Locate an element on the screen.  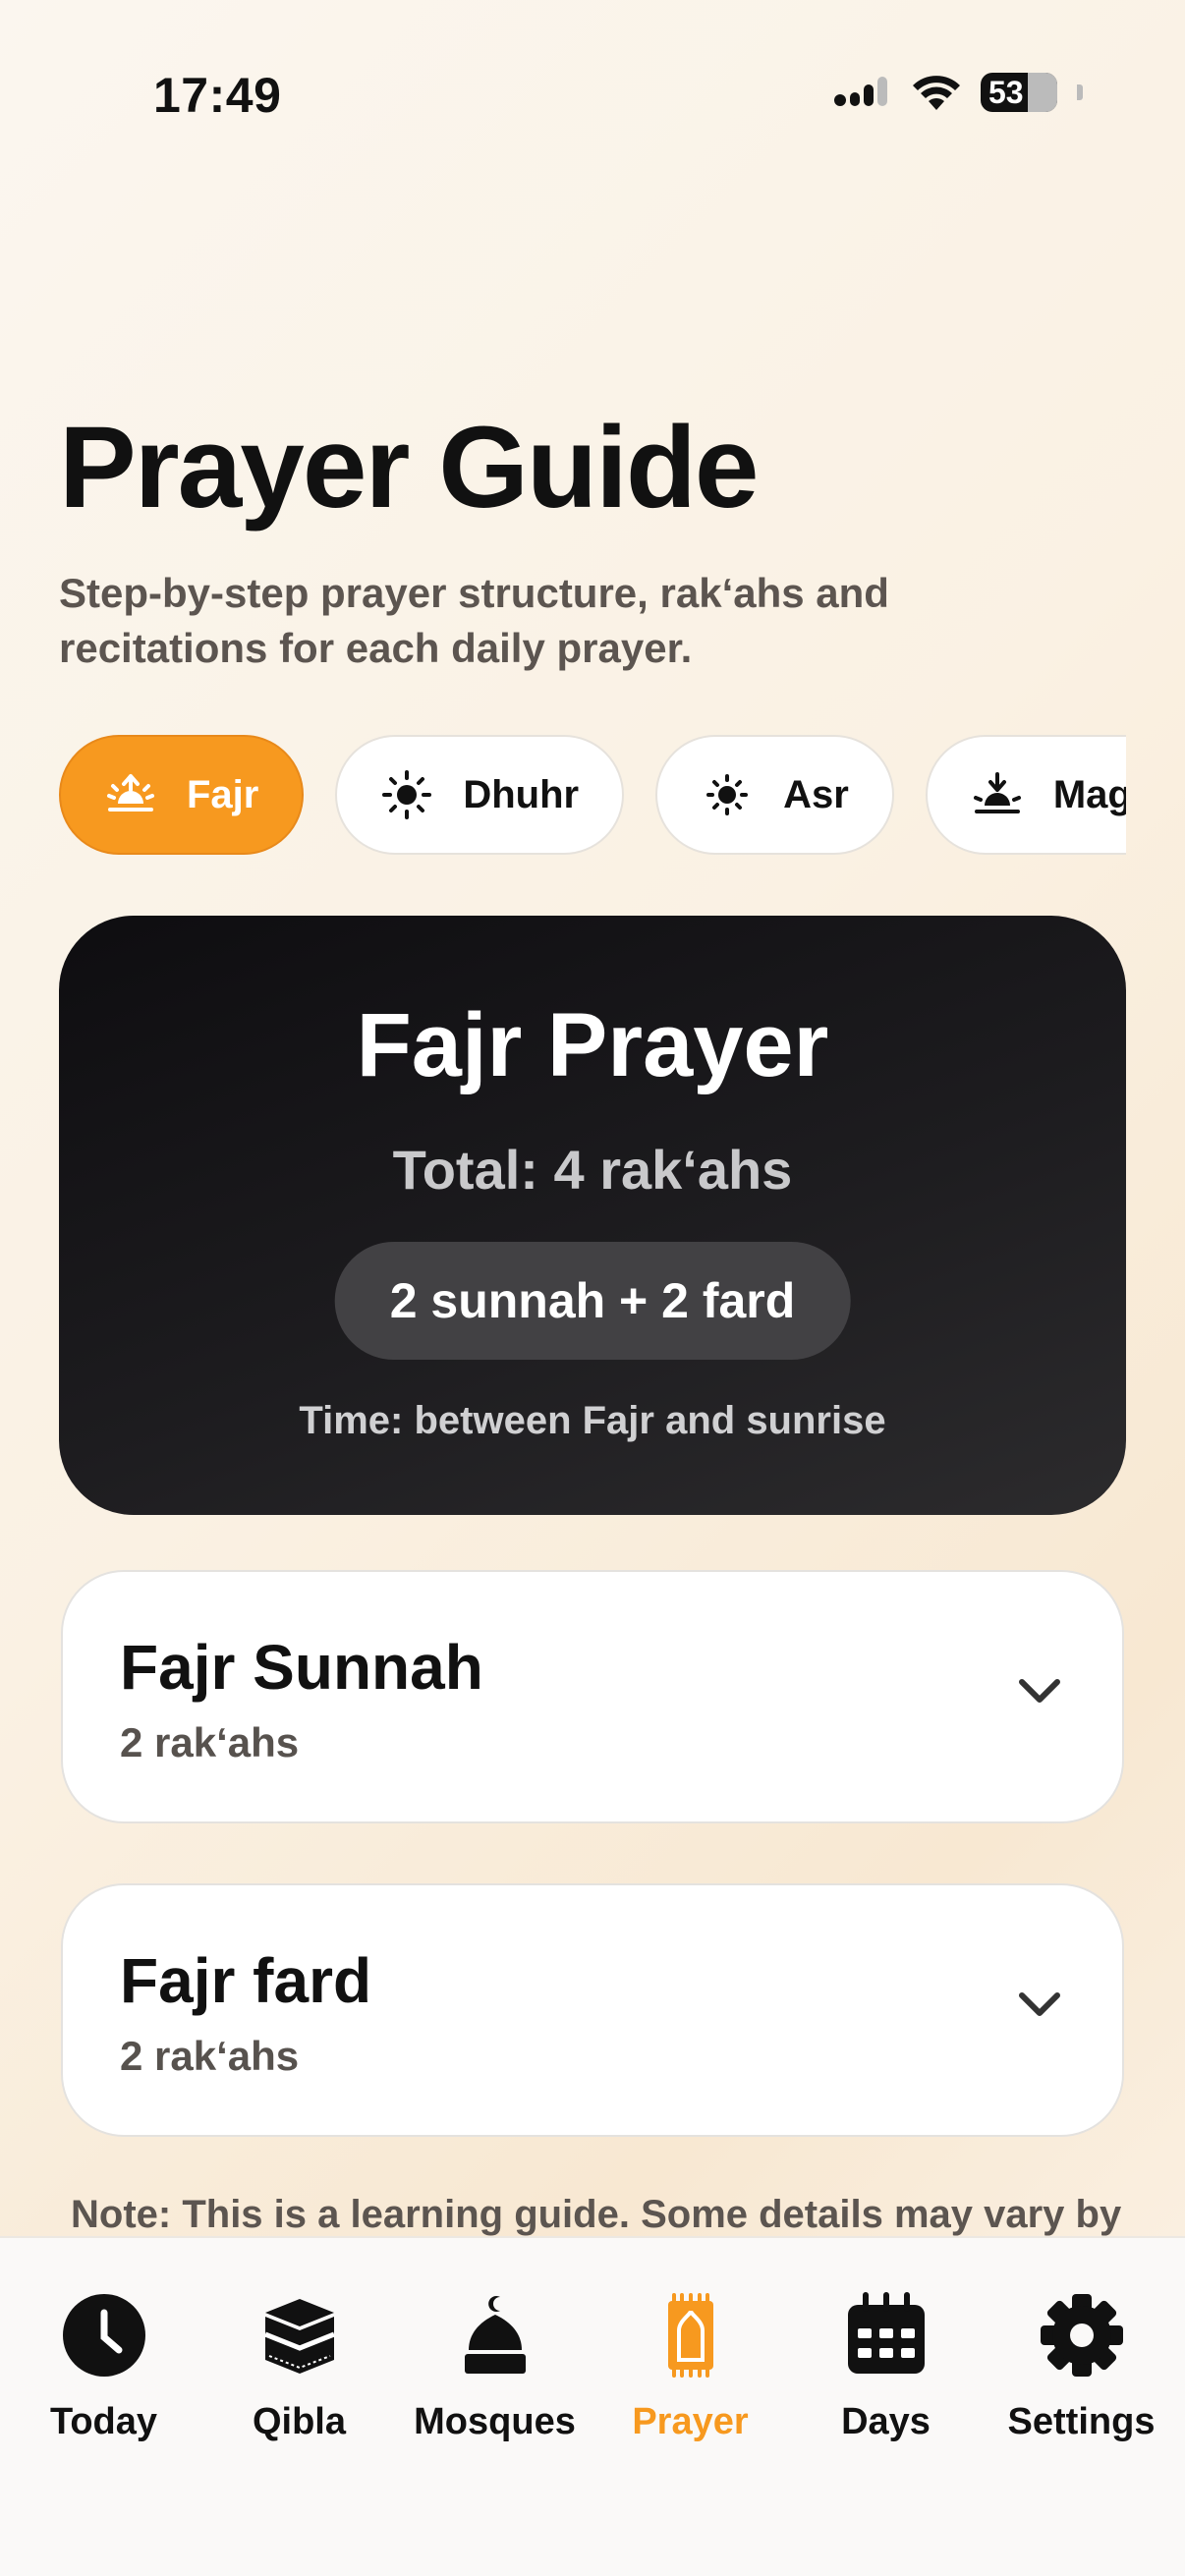
tab-label: Today is located at coordinates (104, 2421).